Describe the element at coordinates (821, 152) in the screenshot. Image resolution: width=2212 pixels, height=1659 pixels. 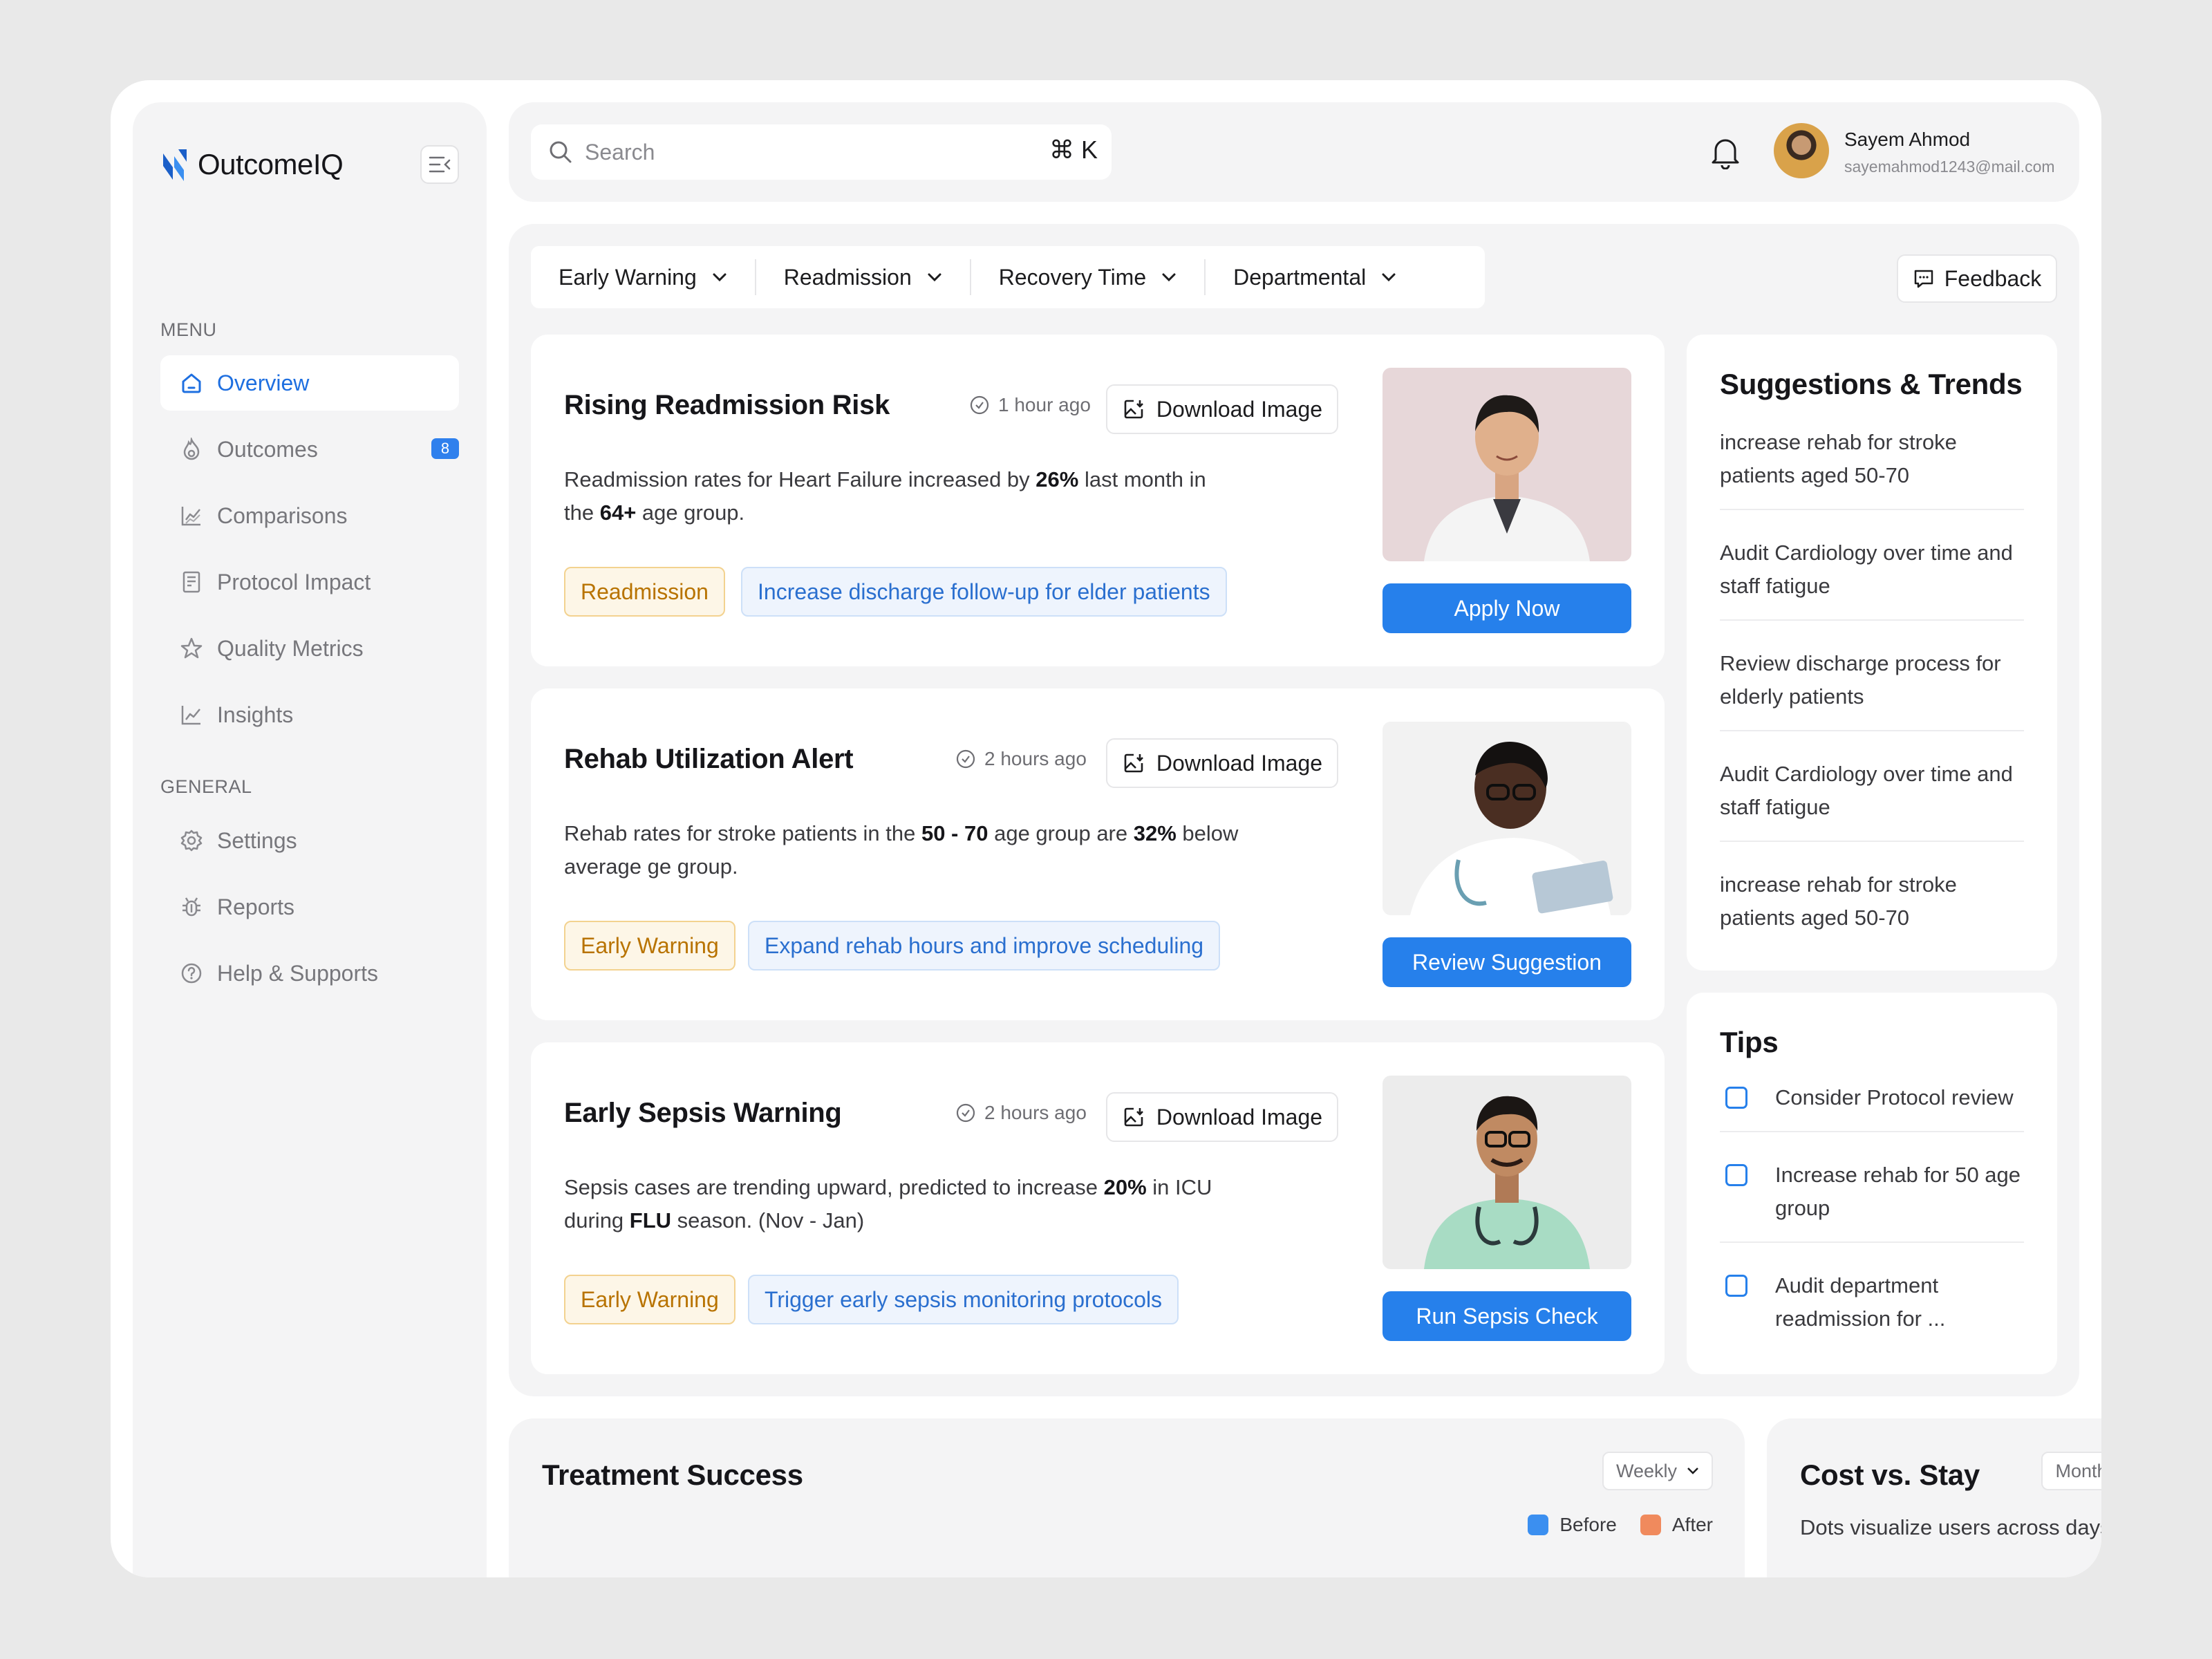
I see `search-input: Search ⌘ K` at that location.